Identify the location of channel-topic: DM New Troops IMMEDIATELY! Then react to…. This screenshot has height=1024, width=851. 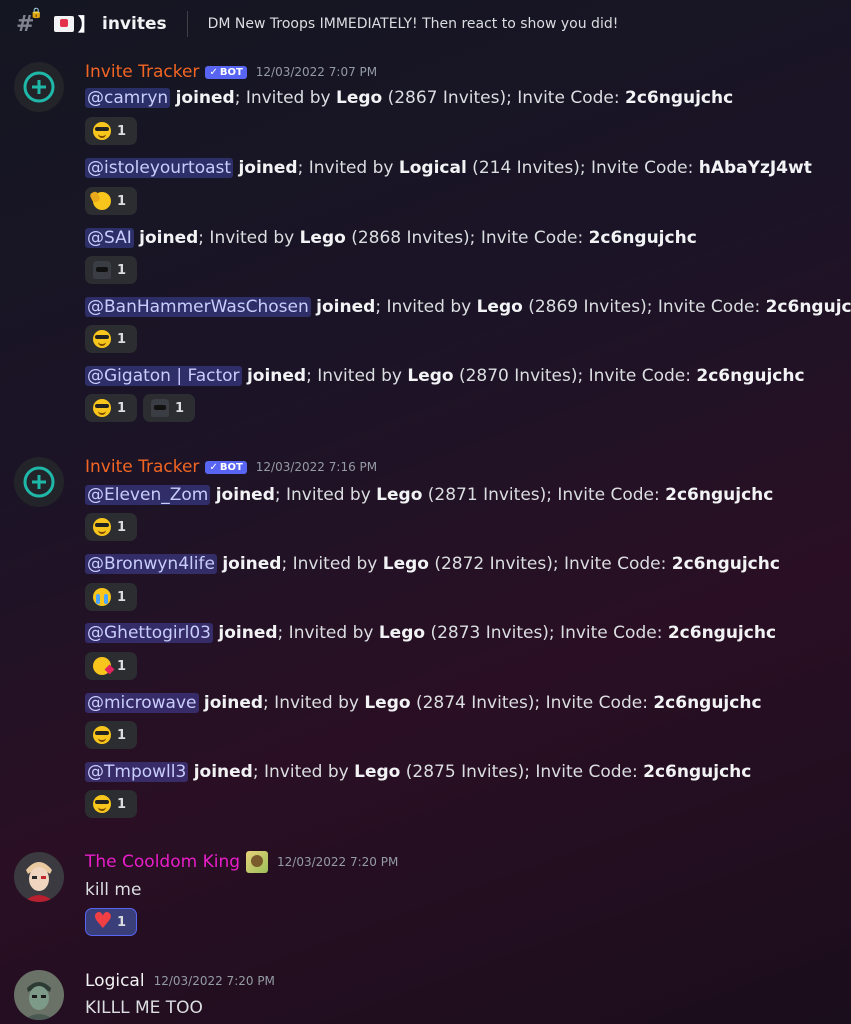
(413, 24).